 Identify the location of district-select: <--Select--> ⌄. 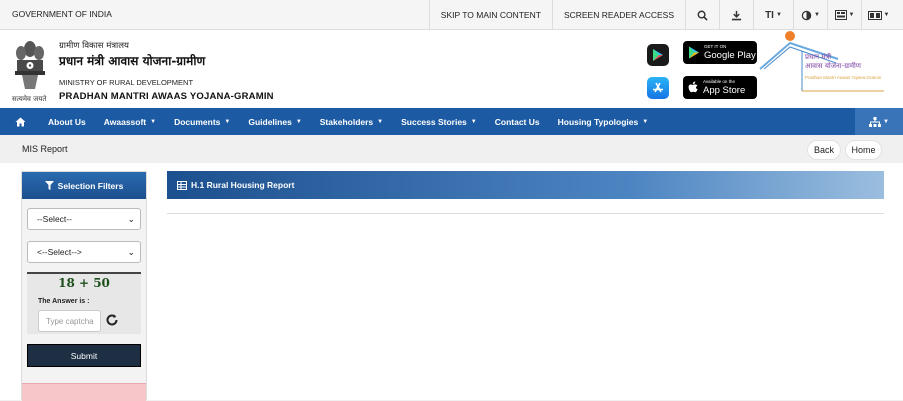
(84, 252).